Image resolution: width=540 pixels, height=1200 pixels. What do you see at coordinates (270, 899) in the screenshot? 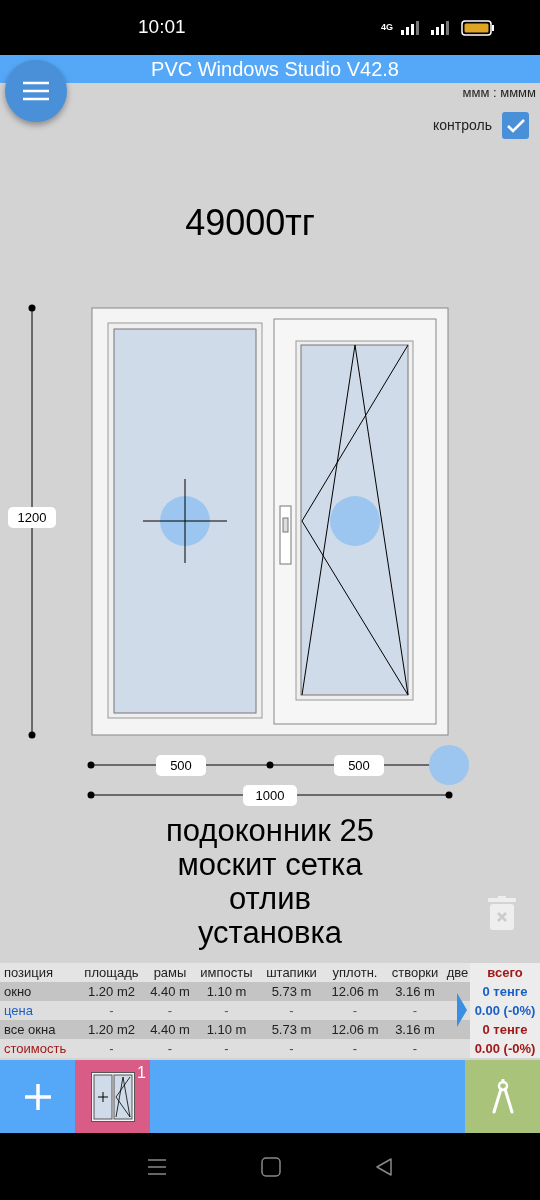
I see `note-line: отлив` at bounding box center [270, 899].